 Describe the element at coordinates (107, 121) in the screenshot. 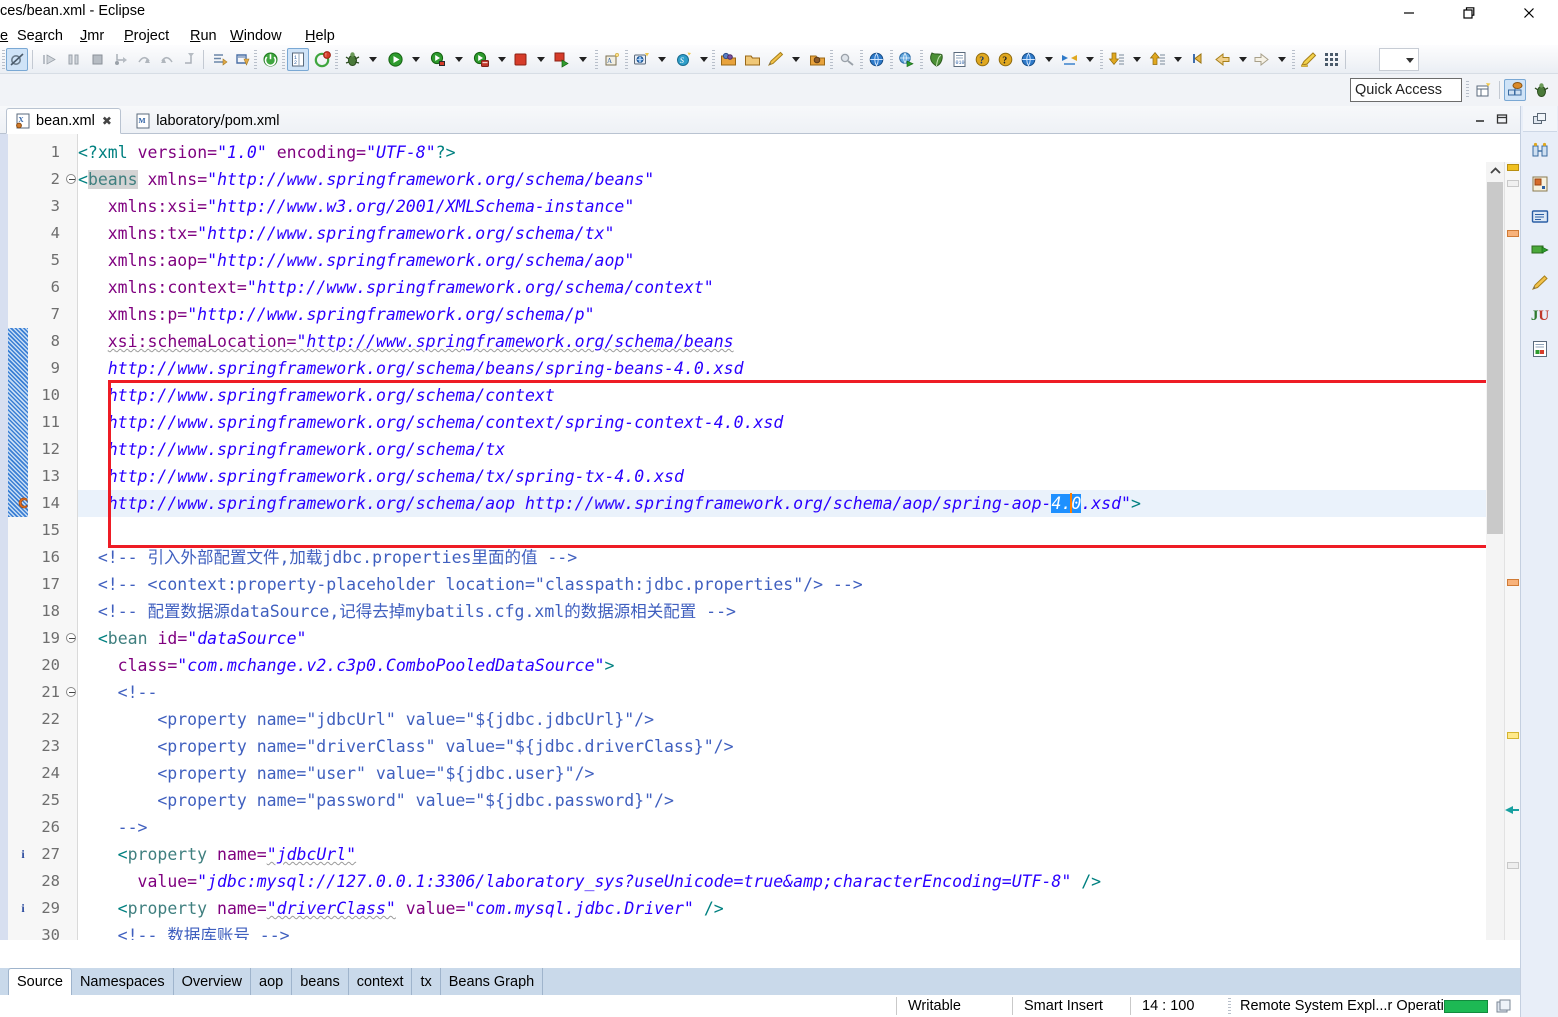

I see `close-icon: ✖` at that location.